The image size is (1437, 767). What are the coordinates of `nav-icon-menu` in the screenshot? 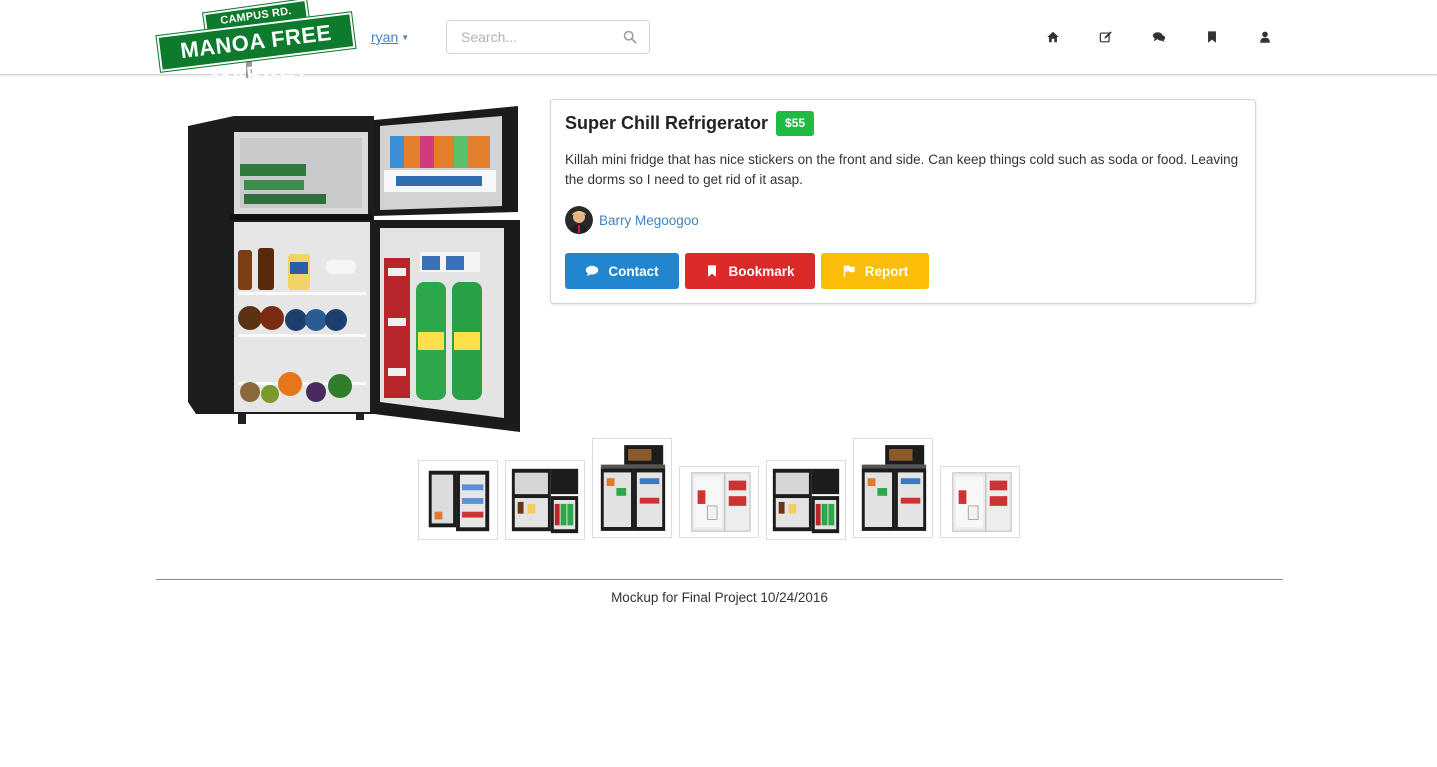 It's located at (1158, 37).